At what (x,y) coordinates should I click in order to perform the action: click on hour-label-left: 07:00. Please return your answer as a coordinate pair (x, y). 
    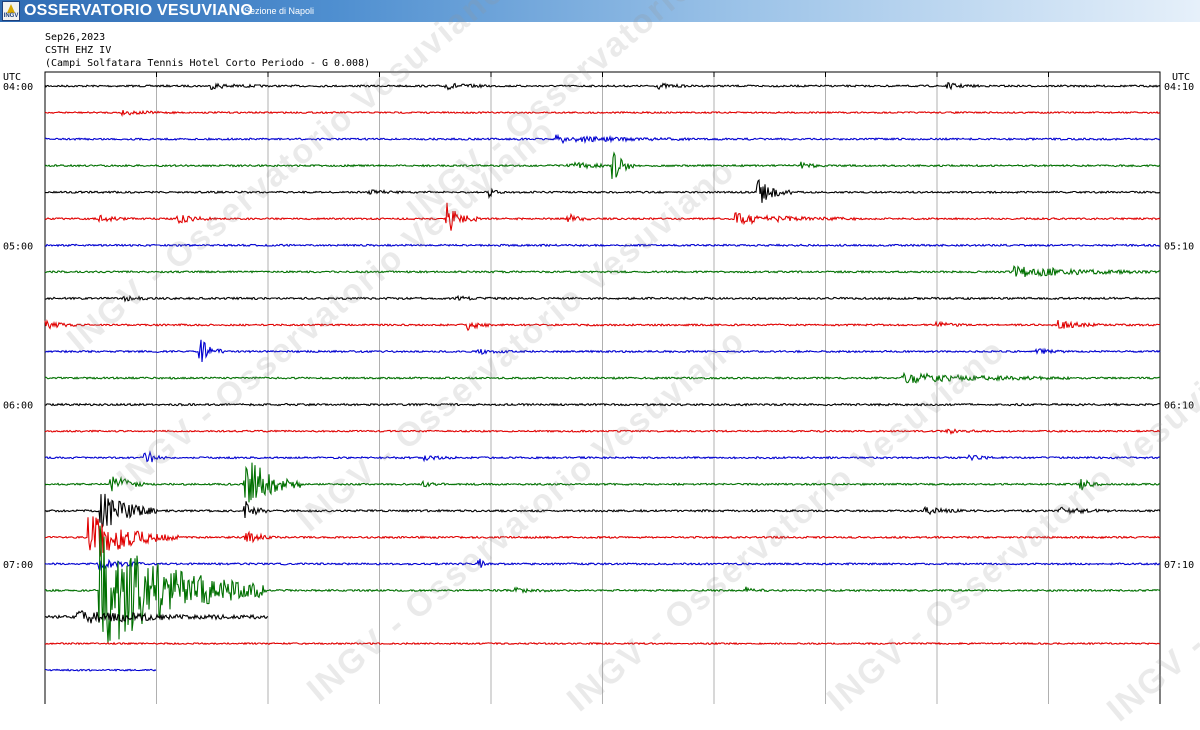
    Looking at the image, I should click on (18, 565).